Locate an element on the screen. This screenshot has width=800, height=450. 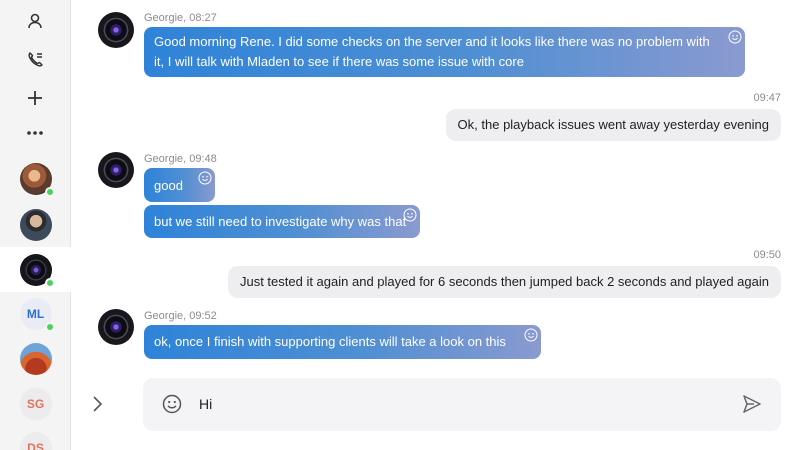
contact-ml: ML is located at coordinates (35, 313).